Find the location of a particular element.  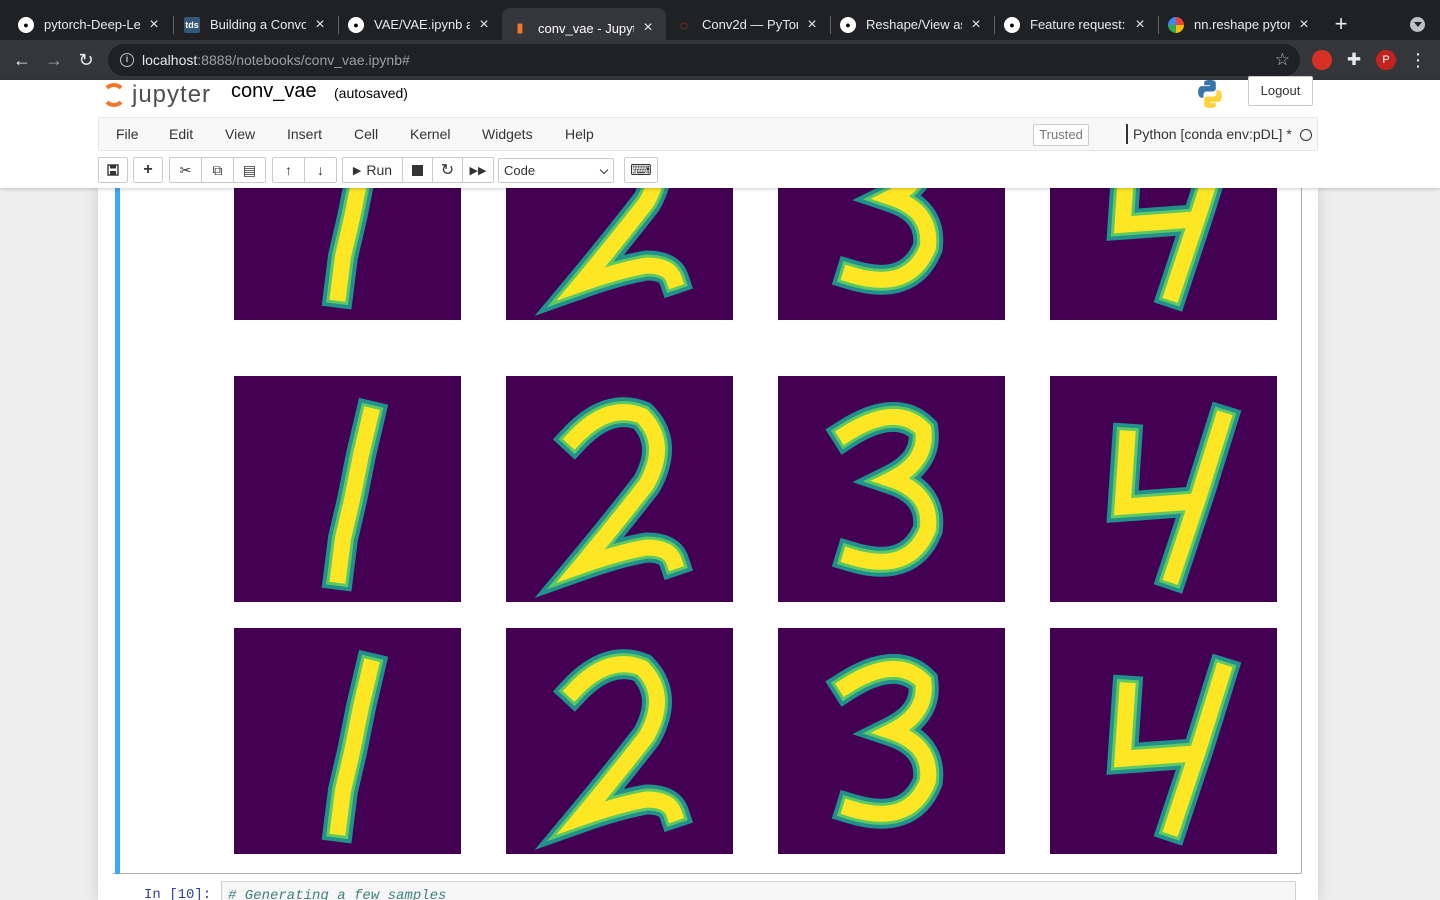

tab-feature-request: ● Feature request: r × is located at coordinates (1076, 24).